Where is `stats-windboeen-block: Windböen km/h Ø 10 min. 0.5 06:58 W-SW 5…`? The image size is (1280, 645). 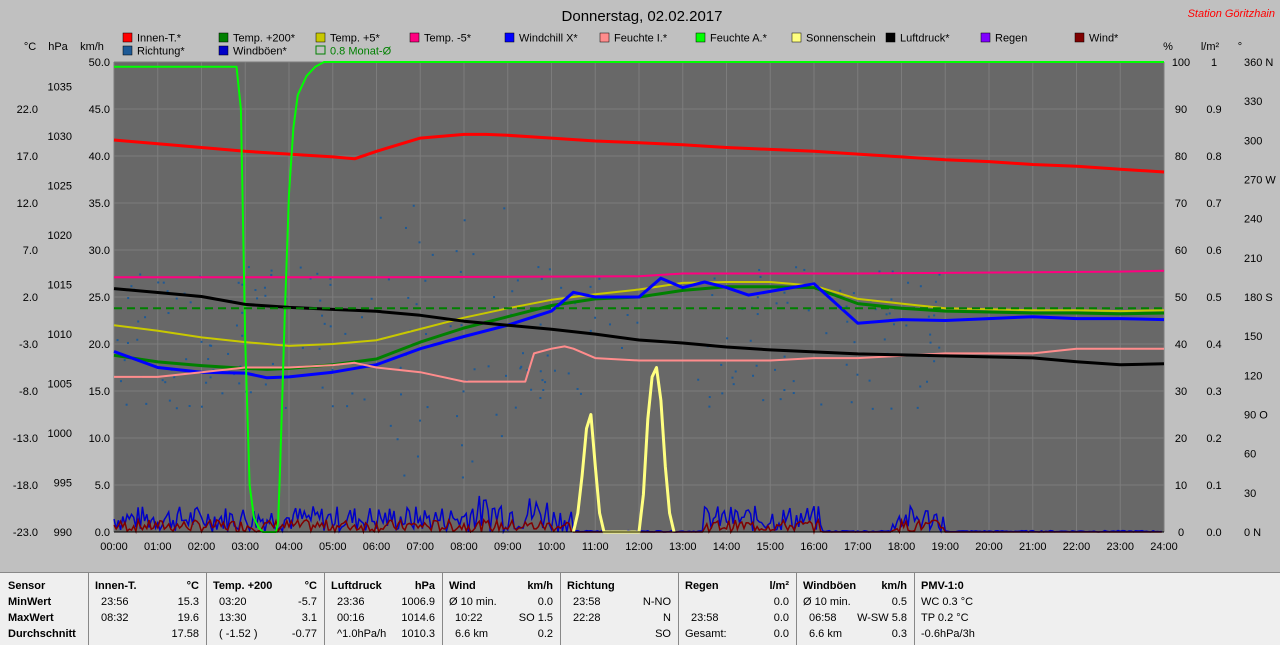
stats-windboeen-block: Windböen km/h Ø 10 min. 0.5 06:58 W-SW 5… is located at coordinates (855, 609).